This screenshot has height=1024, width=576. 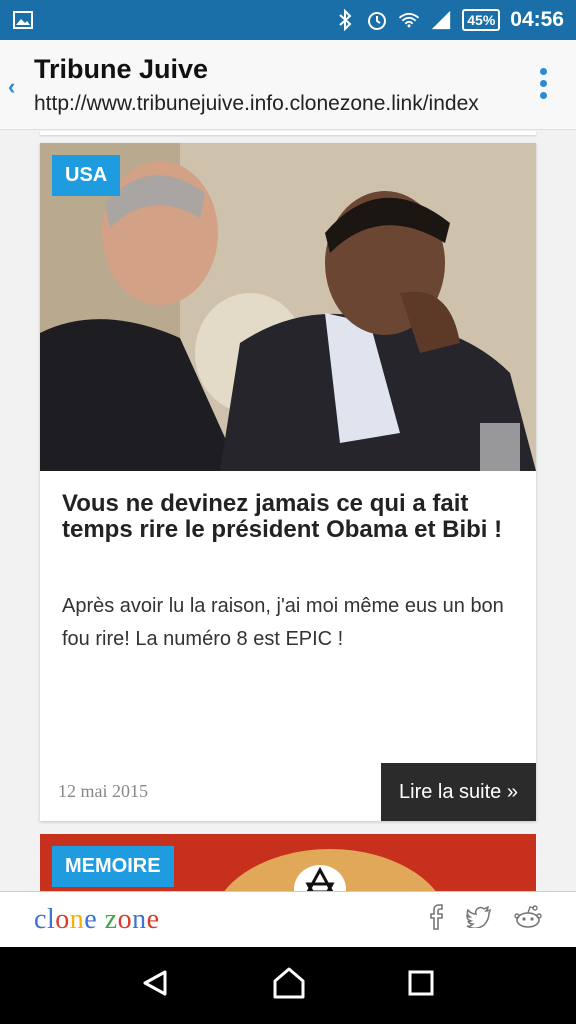 I want to click on footer-bar: clone zone, so click(x=288, y=919).